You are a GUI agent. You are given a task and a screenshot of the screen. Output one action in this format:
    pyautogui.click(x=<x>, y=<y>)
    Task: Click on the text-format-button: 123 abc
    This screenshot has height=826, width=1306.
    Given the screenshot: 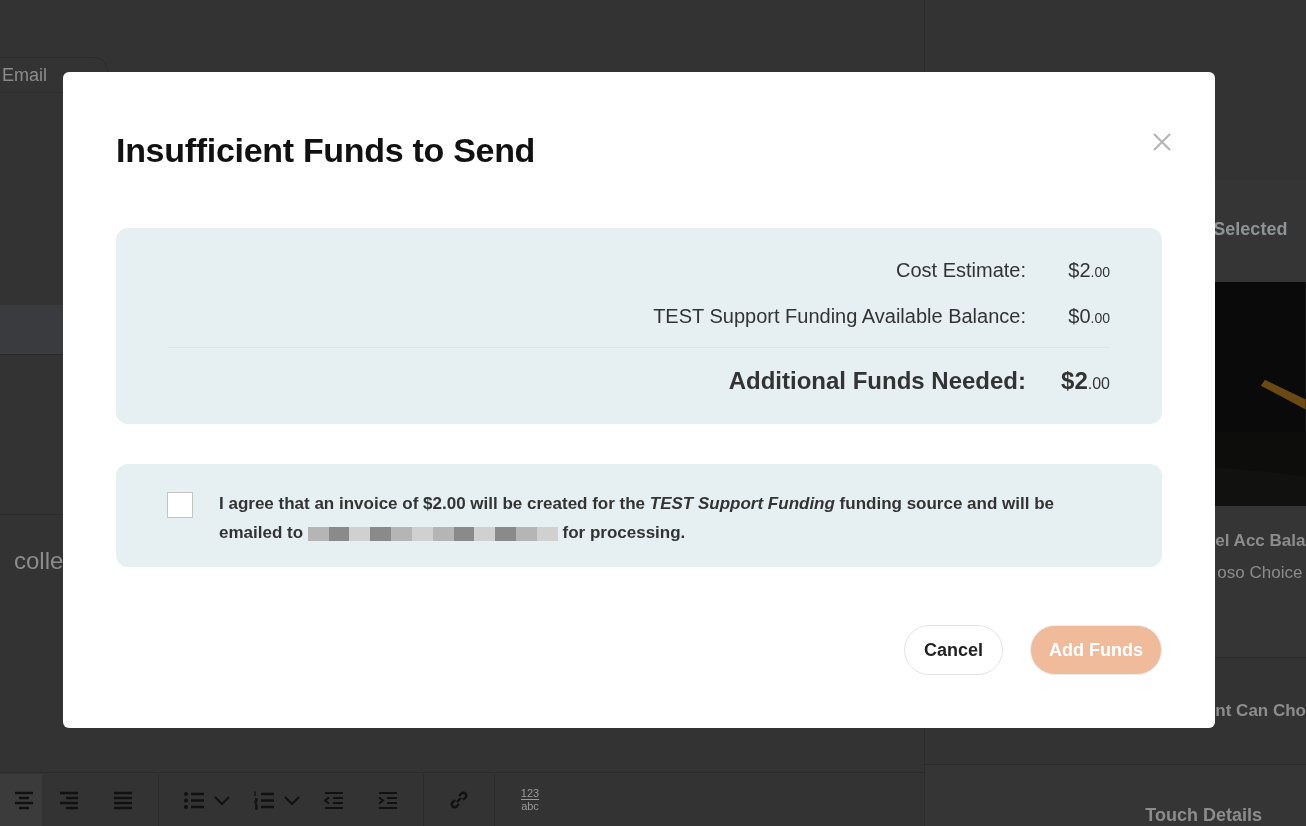 What is the action you would take?
    pyautogui.click(x=530, y=799)
    